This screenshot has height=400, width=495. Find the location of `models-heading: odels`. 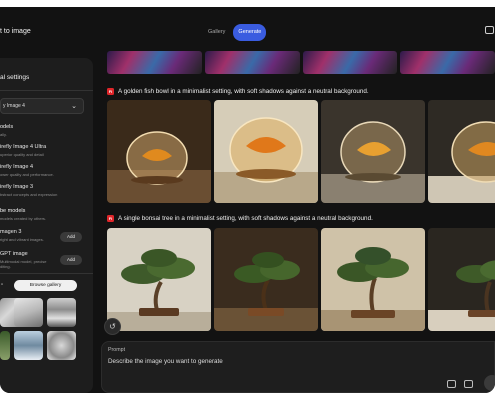

models-heading: odels is located at coordinates (7, 127).